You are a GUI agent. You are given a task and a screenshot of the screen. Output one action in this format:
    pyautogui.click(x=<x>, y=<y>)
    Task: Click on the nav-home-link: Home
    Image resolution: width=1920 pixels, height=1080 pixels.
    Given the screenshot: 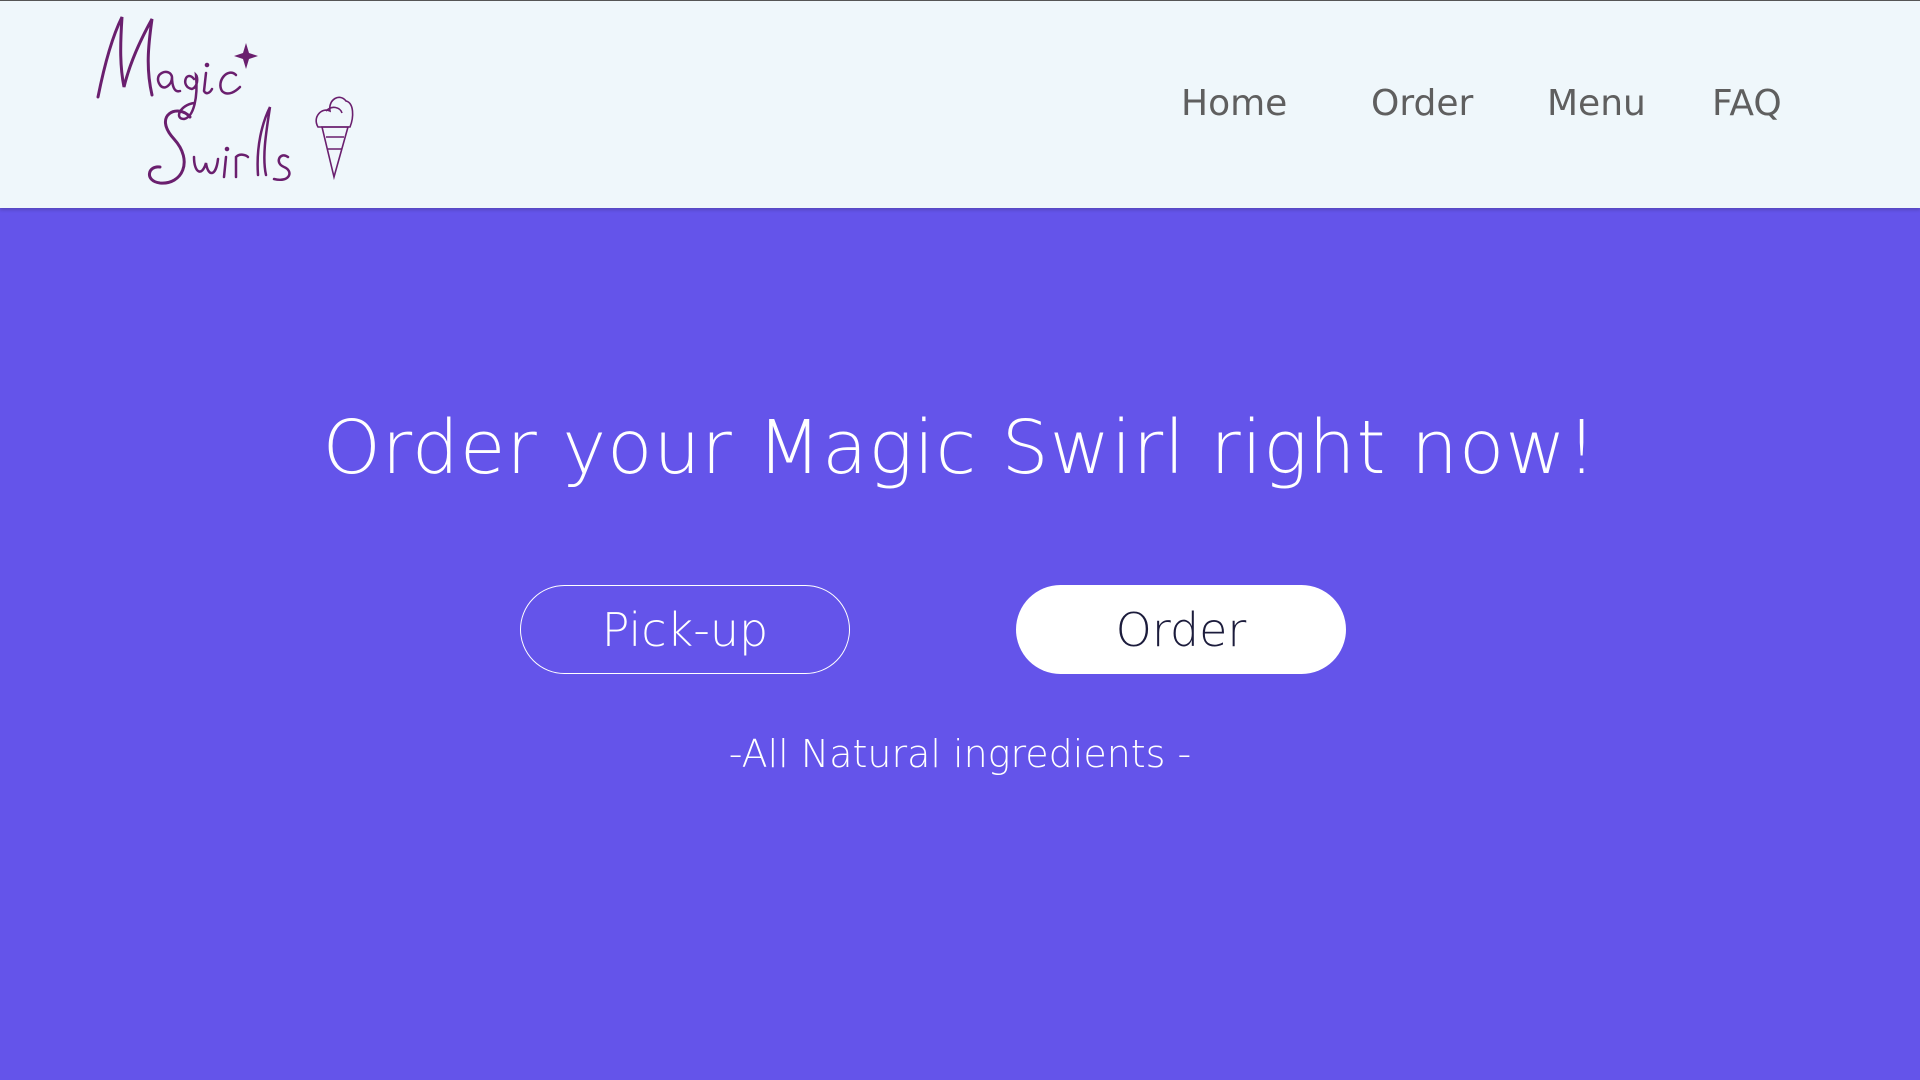 What is the action you would take?
    pyautogui.click(x=1234, y=103)
    